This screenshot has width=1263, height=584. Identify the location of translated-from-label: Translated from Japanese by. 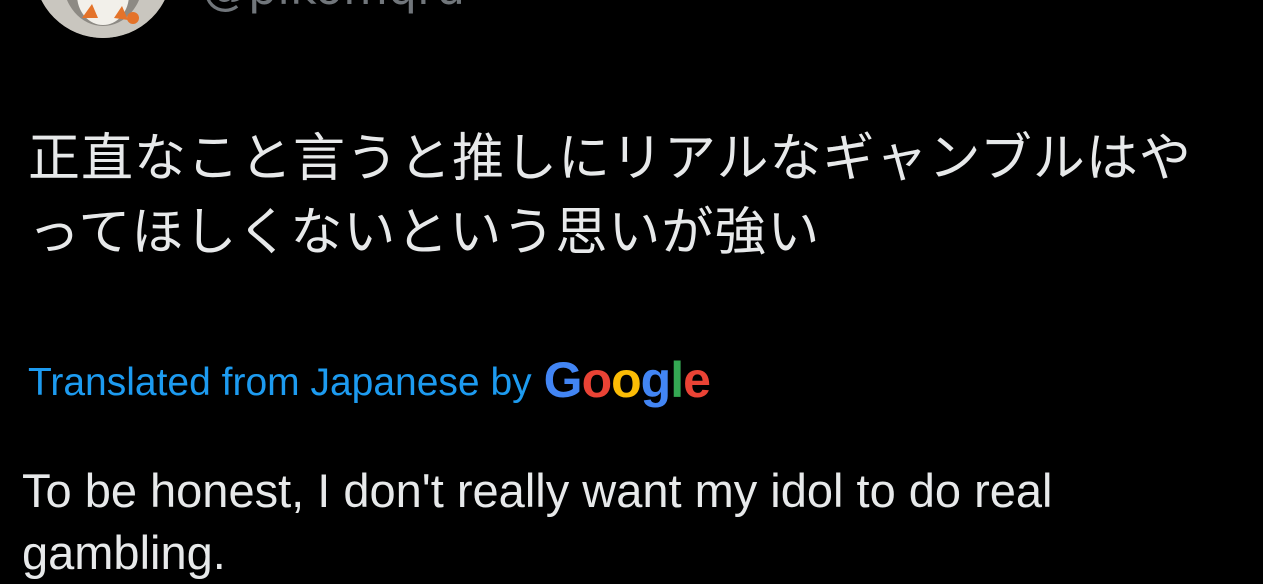
(280, 382).